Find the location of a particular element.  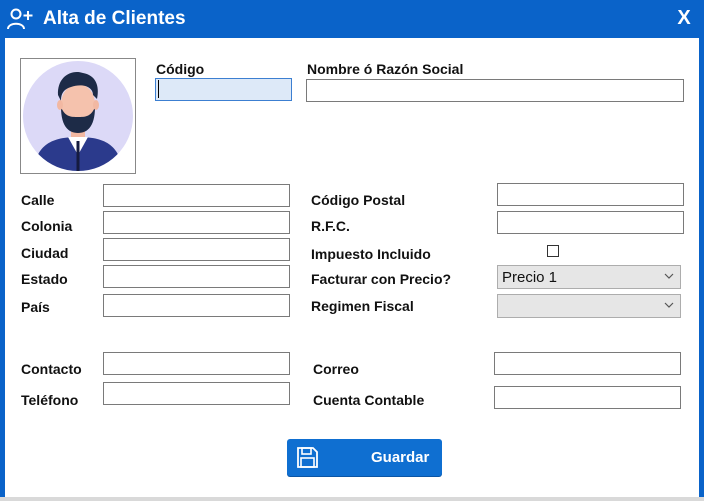

telefono-label: Teléfono is located at coordinates (50, 400).